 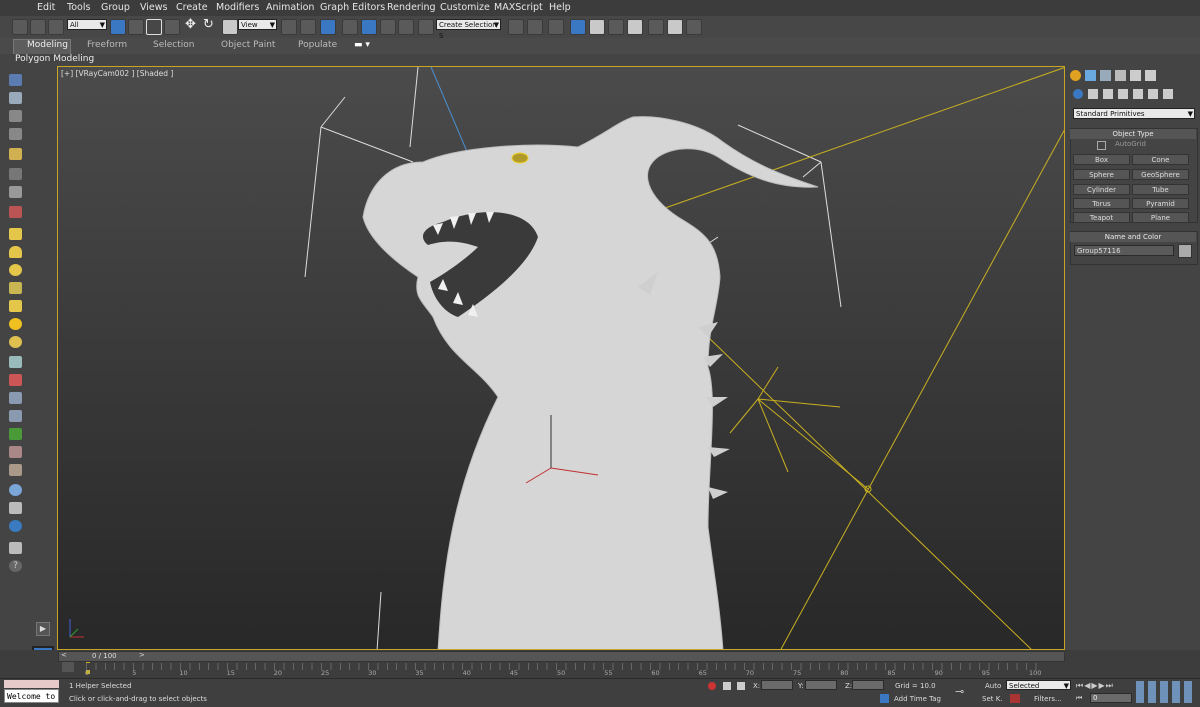 What do you see at coordinates (237, 7) in the screenshot?
I see `menu-modifiers: Modifiers` at bounding box center [237, 7].